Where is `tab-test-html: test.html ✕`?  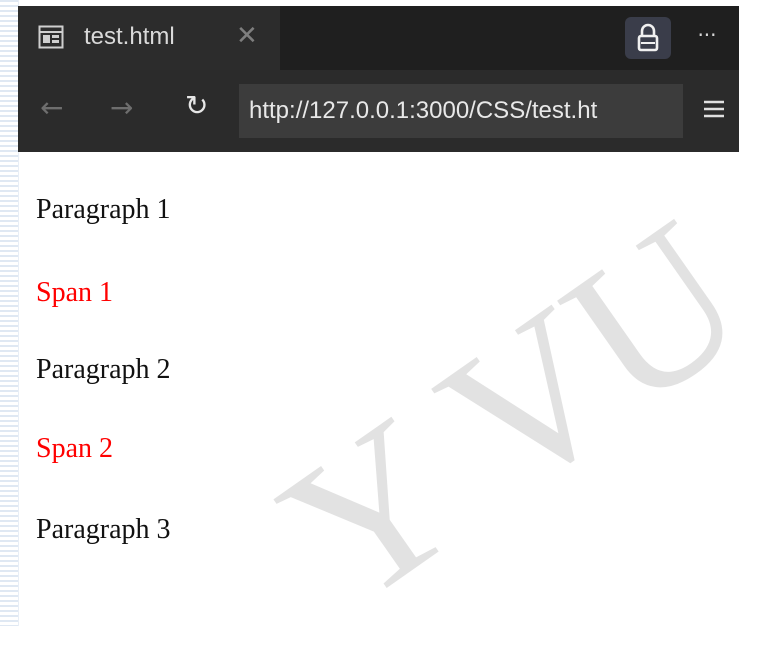
tab-test-html: test.html ✕ is located at coordinates (149, 38).